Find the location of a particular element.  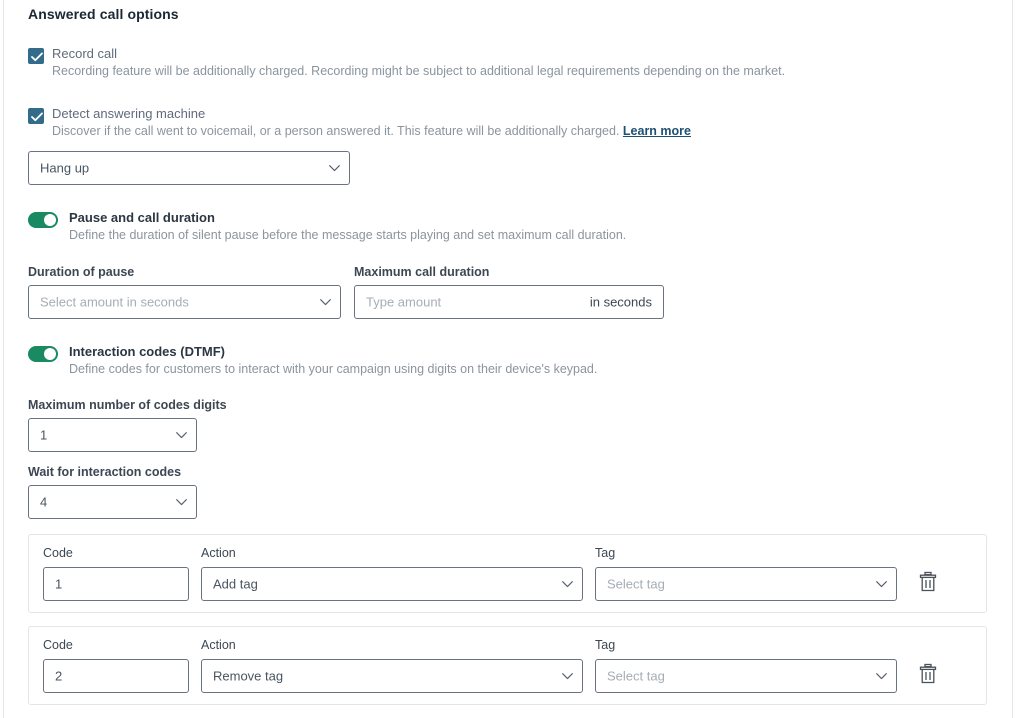

max-code-digits-select: 1 is located at coordinates (112, 435).